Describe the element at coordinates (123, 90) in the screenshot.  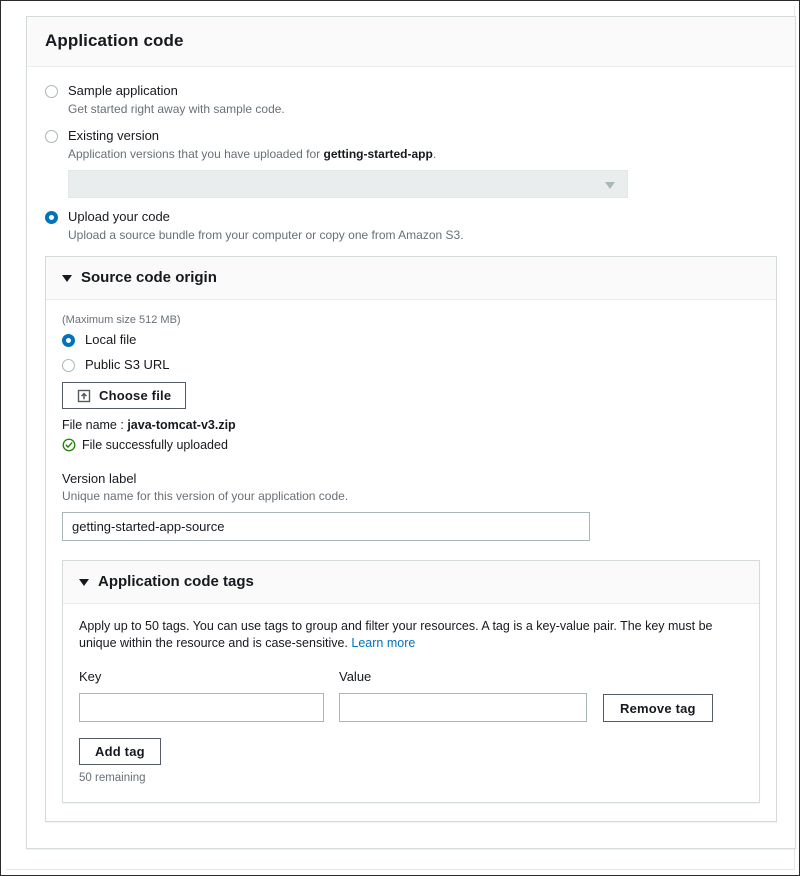
I see `option-label-sample-application: Sample application` at that location.